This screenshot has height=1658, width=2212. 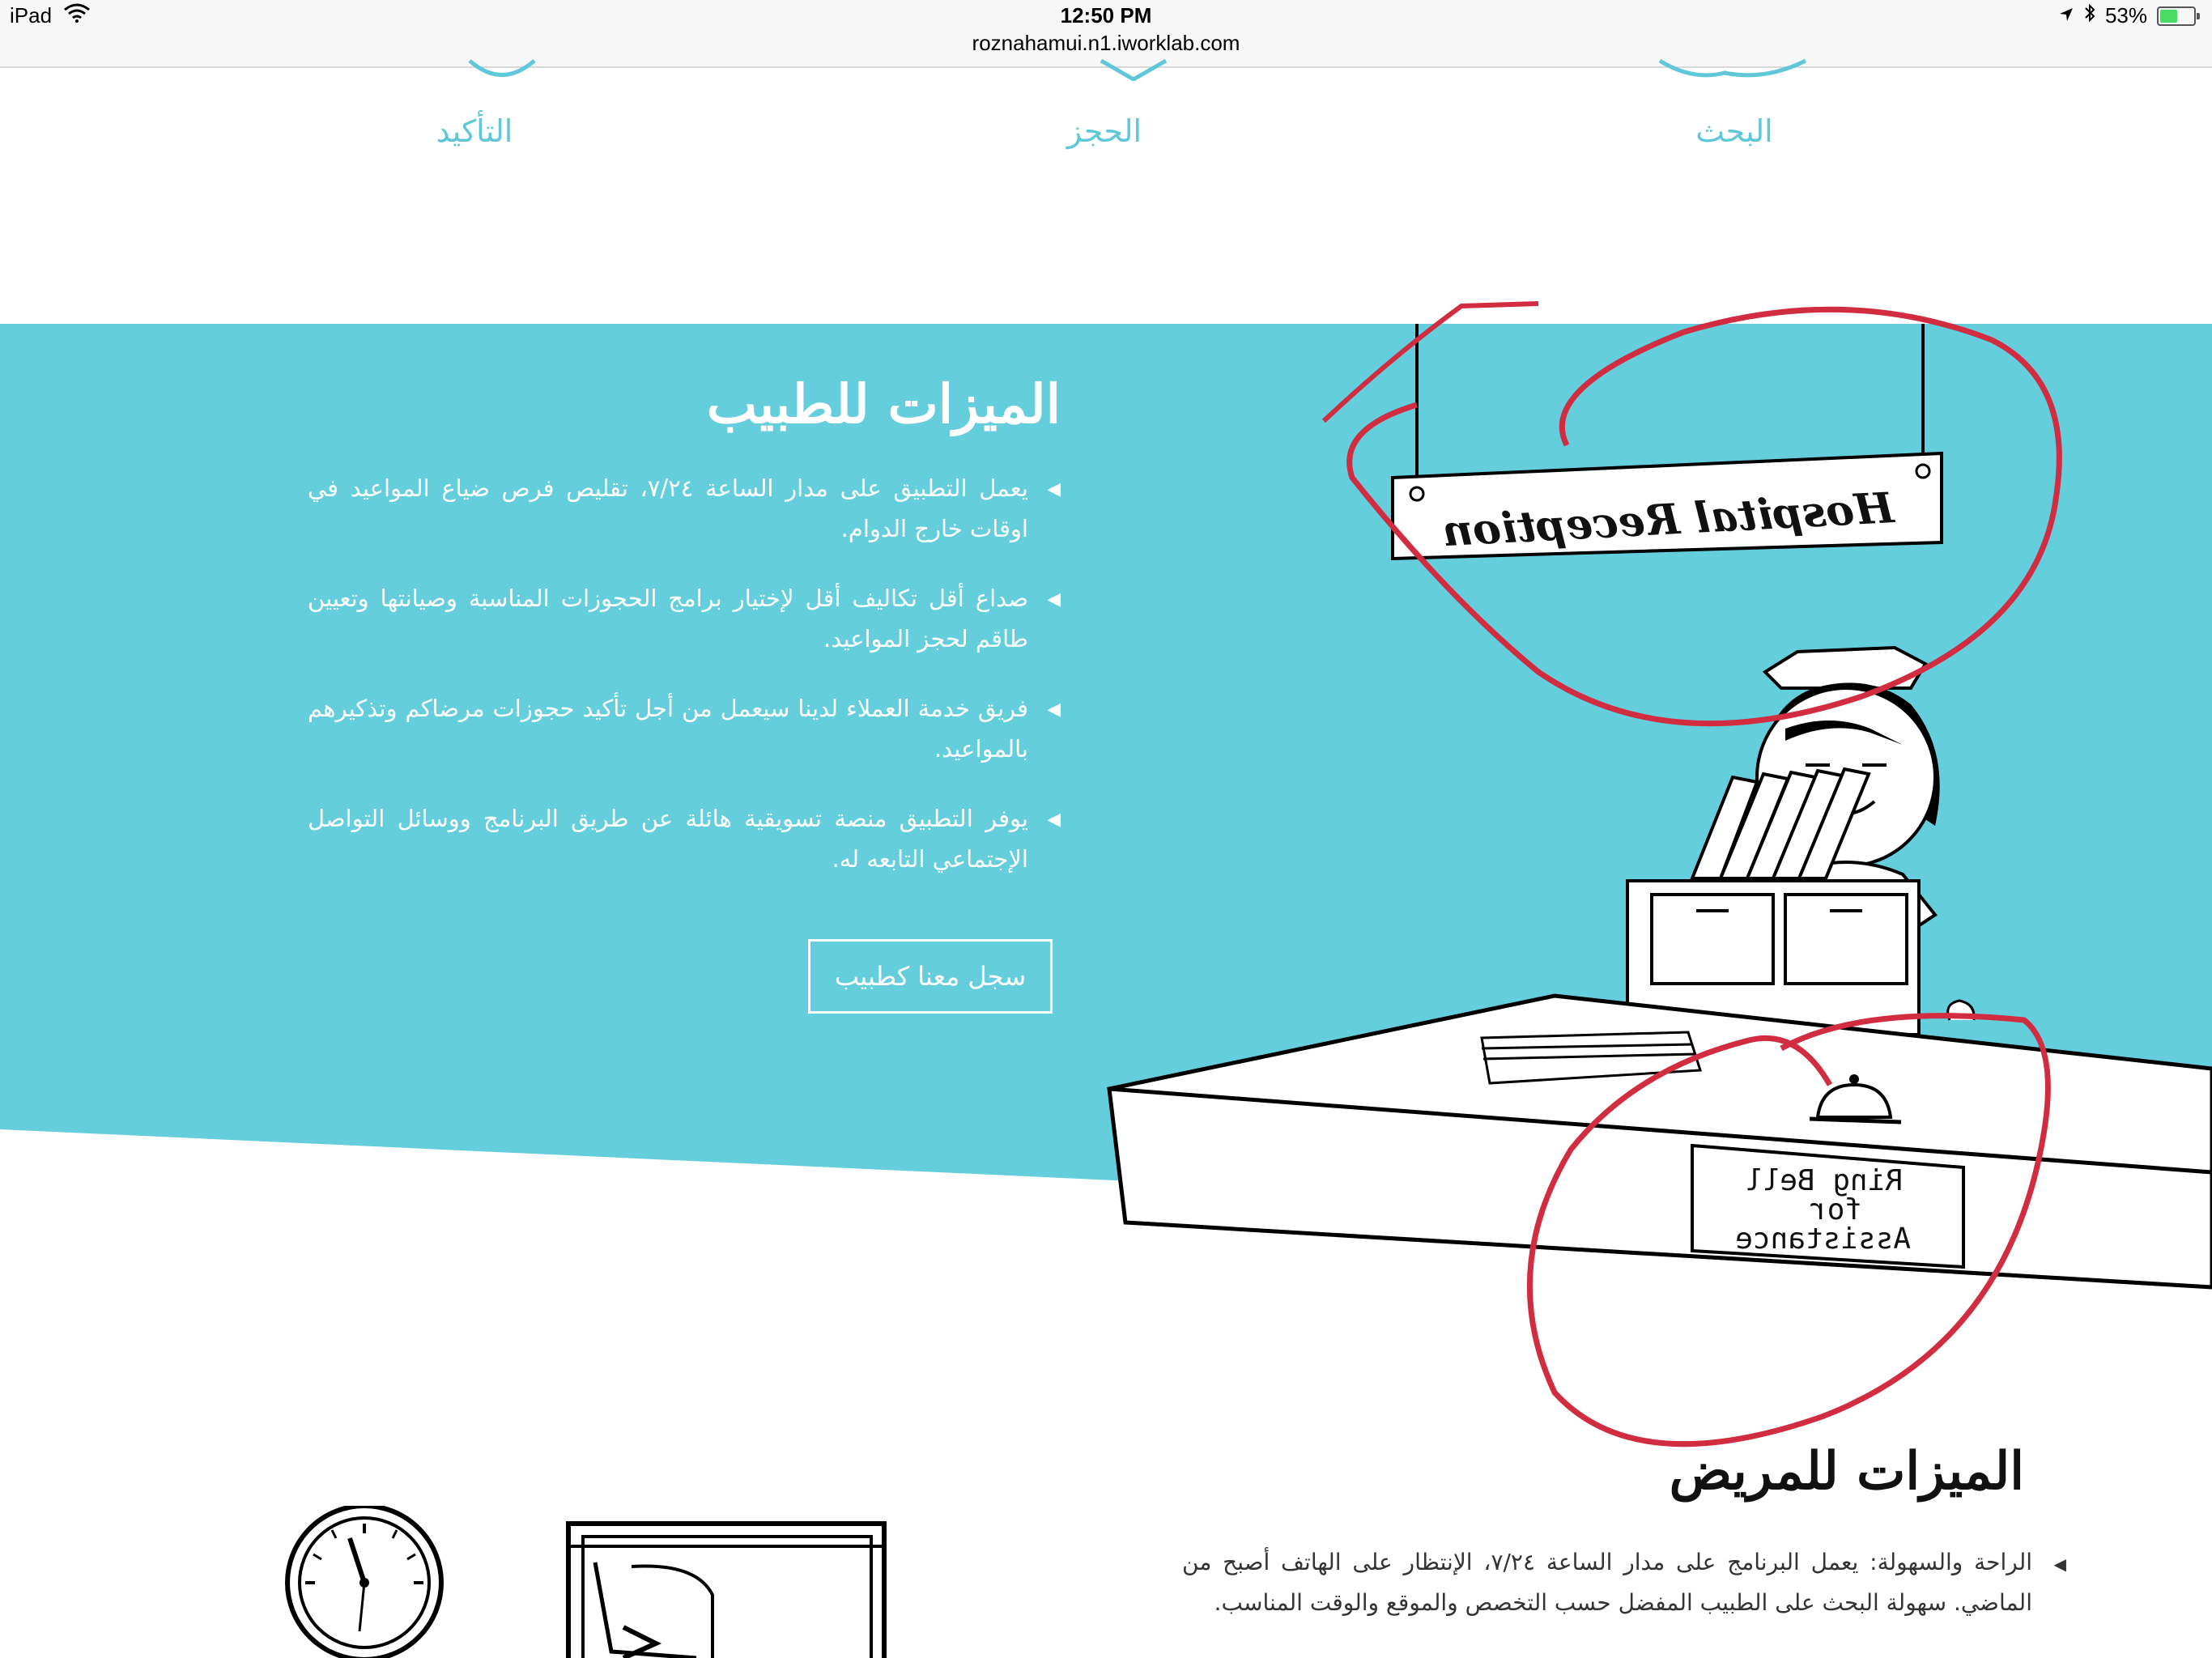 I want to click on clock-time: 12:50 PM, so click(x=1106, y=15).